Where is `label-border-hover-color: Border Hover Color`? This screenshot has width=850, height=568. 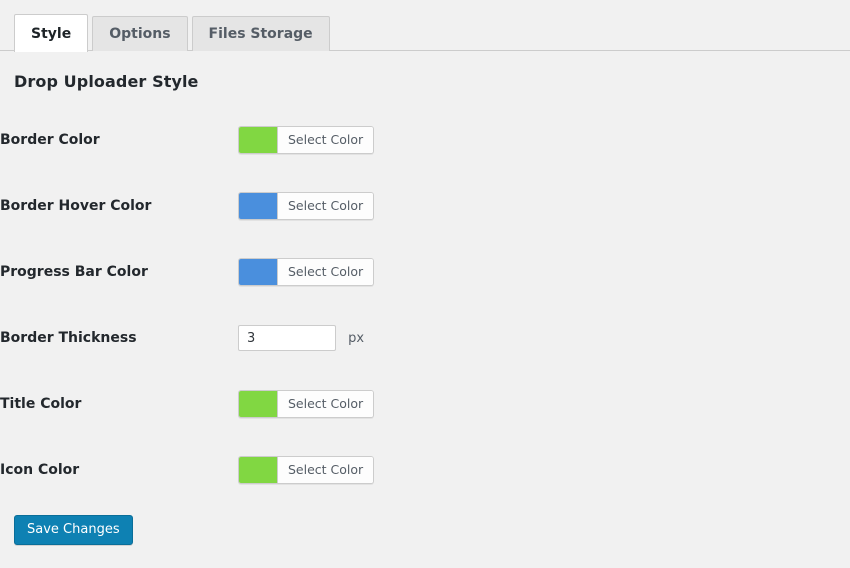 label-border-hover-color: Border Hover Color is located at coordinates (76, 206).